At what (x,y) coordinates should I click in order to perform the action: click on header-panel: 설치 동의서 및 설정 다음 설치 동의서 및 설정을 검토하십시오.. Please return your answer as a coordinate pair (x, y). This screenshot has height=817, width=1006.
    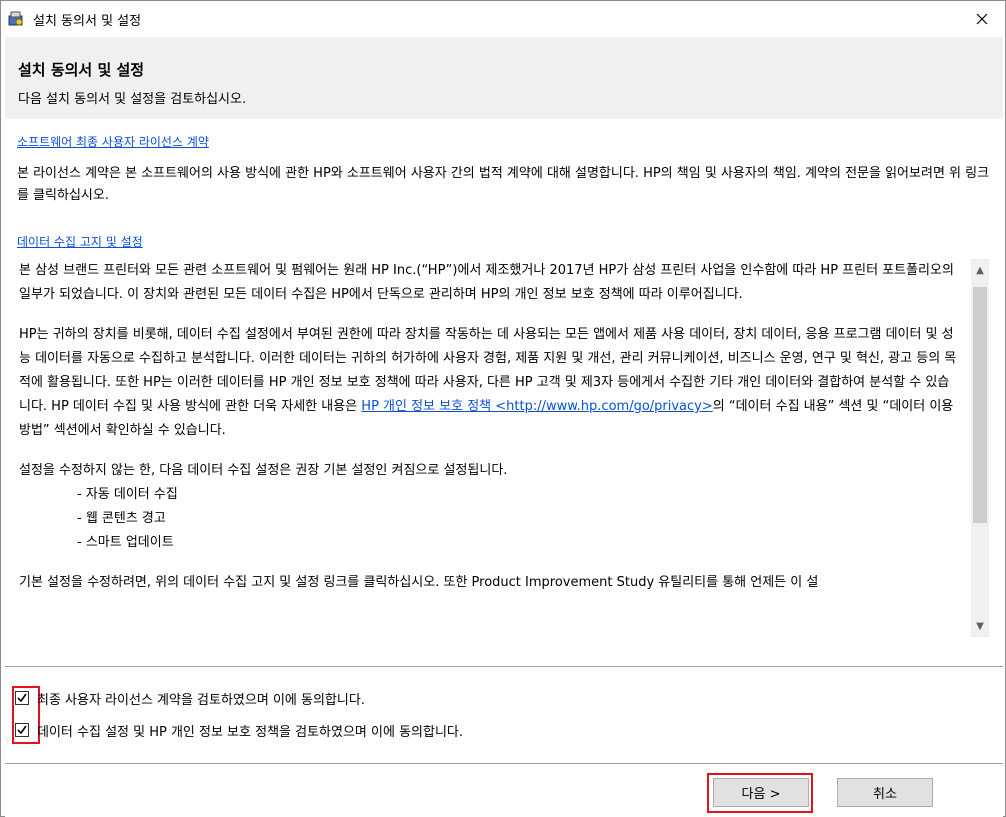
    Looking at the image, I should click on (504, 78).